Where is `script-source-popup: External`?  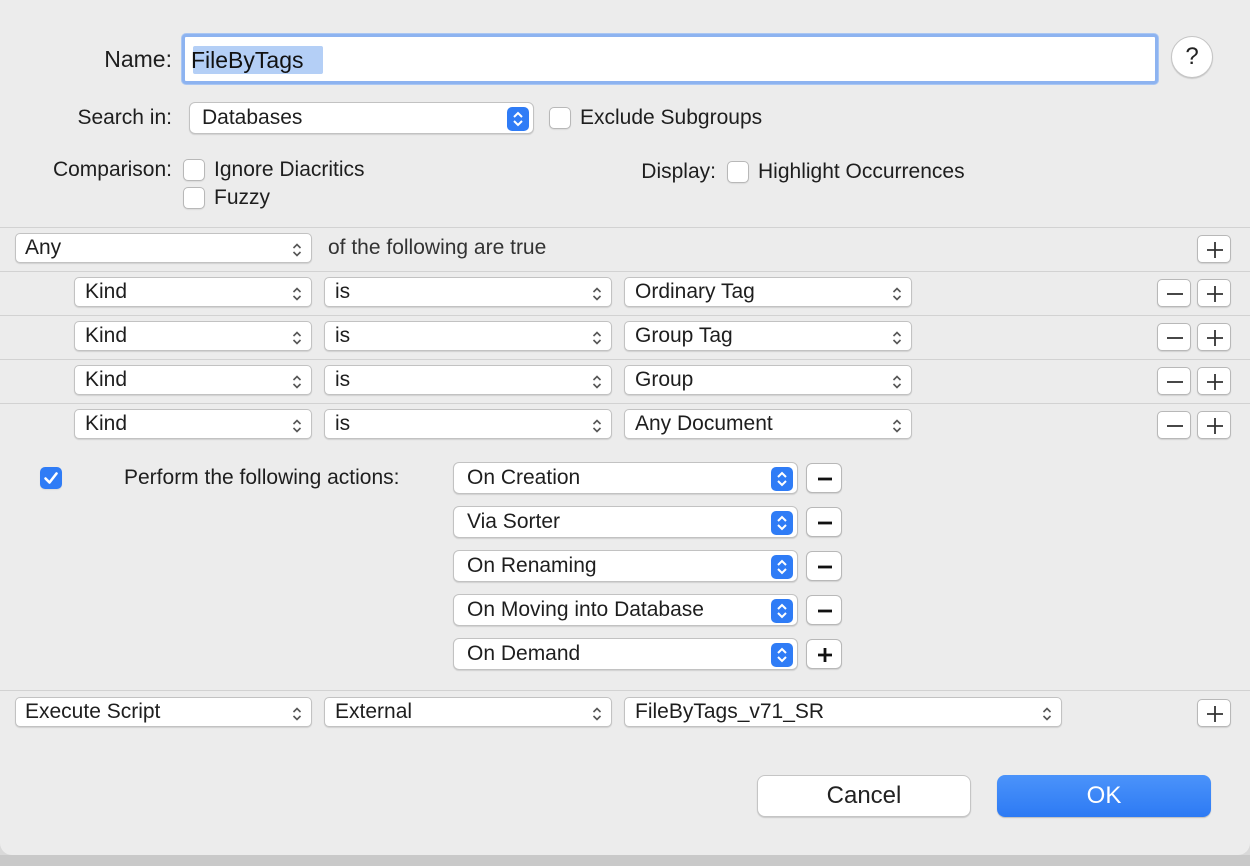 script-source-popup: External is located at coordinates (468, 712).